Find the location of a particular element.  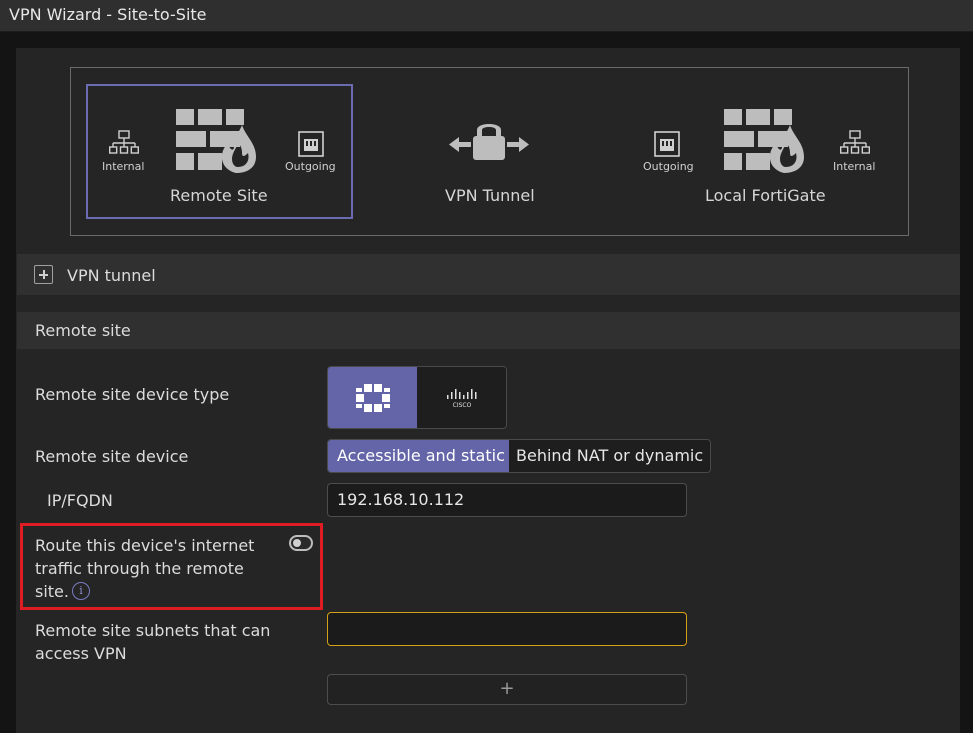

route-internet-label-line2: traffic through the remote is located at coordinates (139, 568).